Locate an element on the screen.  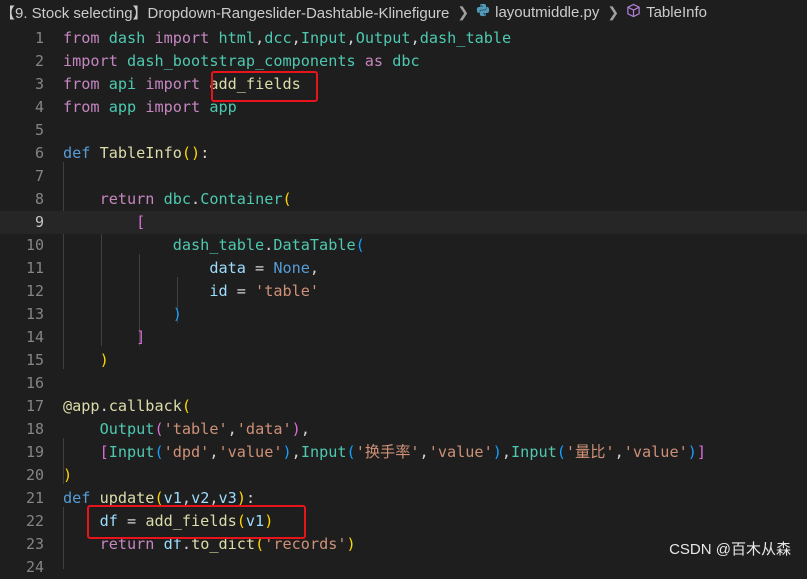
code-token: callback is located at coordinates (145, 406).